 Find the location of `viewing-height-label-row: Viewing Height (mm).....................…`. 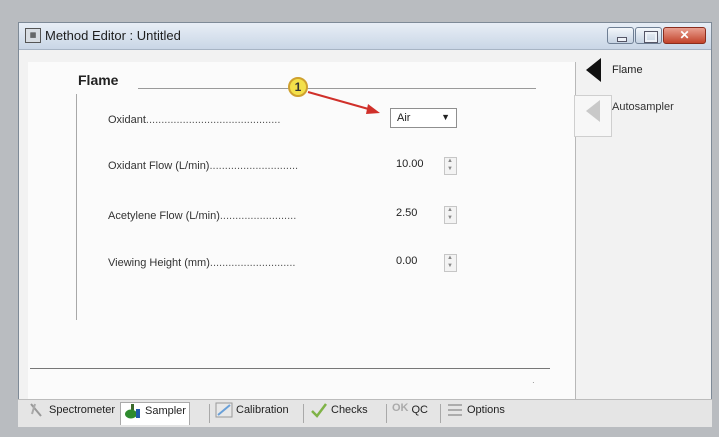

viewing-height-label-row: Viewing Height (mm).....................… is located at coordinates (201, 263).